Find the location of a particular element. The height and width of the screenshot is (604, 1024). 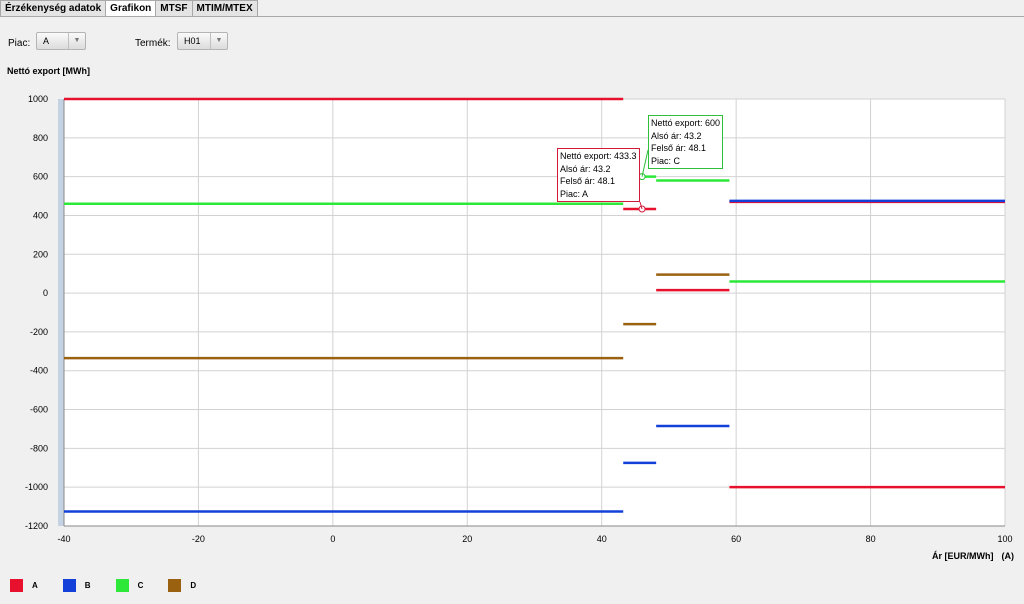

legend-label: C is located at coordinates (140, 585).